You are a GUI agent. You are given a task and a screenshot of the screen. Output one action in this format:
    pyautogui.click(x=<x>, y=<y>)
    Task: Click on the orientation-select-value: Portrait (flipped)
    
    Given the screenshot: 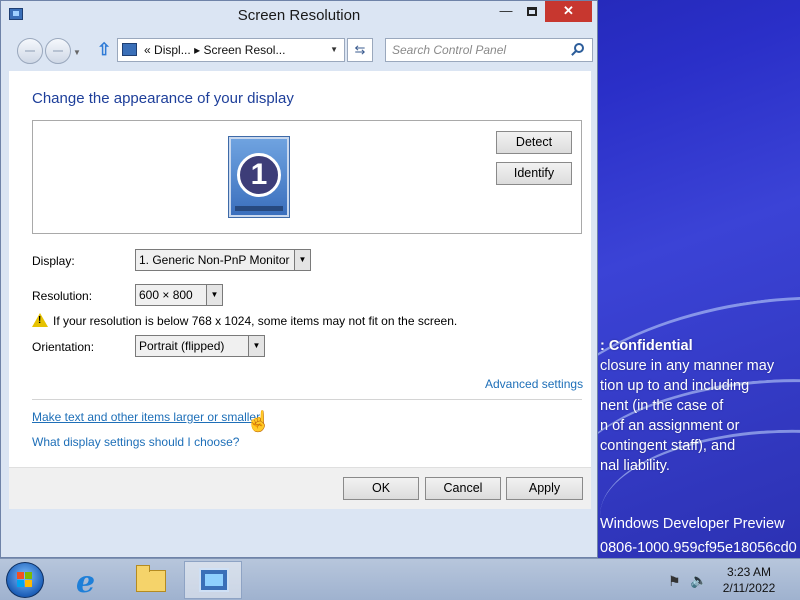 What is the action you would take?
    pyautogui.click(x=182, y=346)
    